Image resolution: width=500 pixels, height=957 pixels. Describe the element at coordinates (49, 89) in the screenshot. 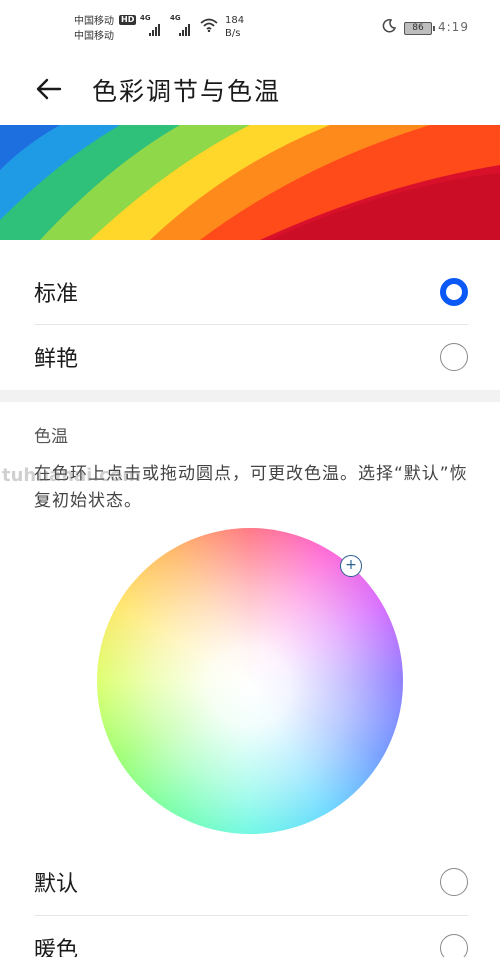

I see `arrow-left-icon` at that location.